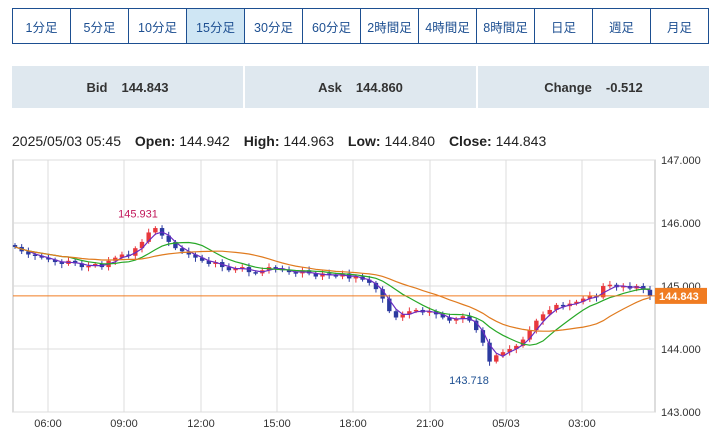  Describe the element at coordinates (66, 141) in the screenshot. I see `ohlc-datetime: 2025/05/03 05:45` at that location.